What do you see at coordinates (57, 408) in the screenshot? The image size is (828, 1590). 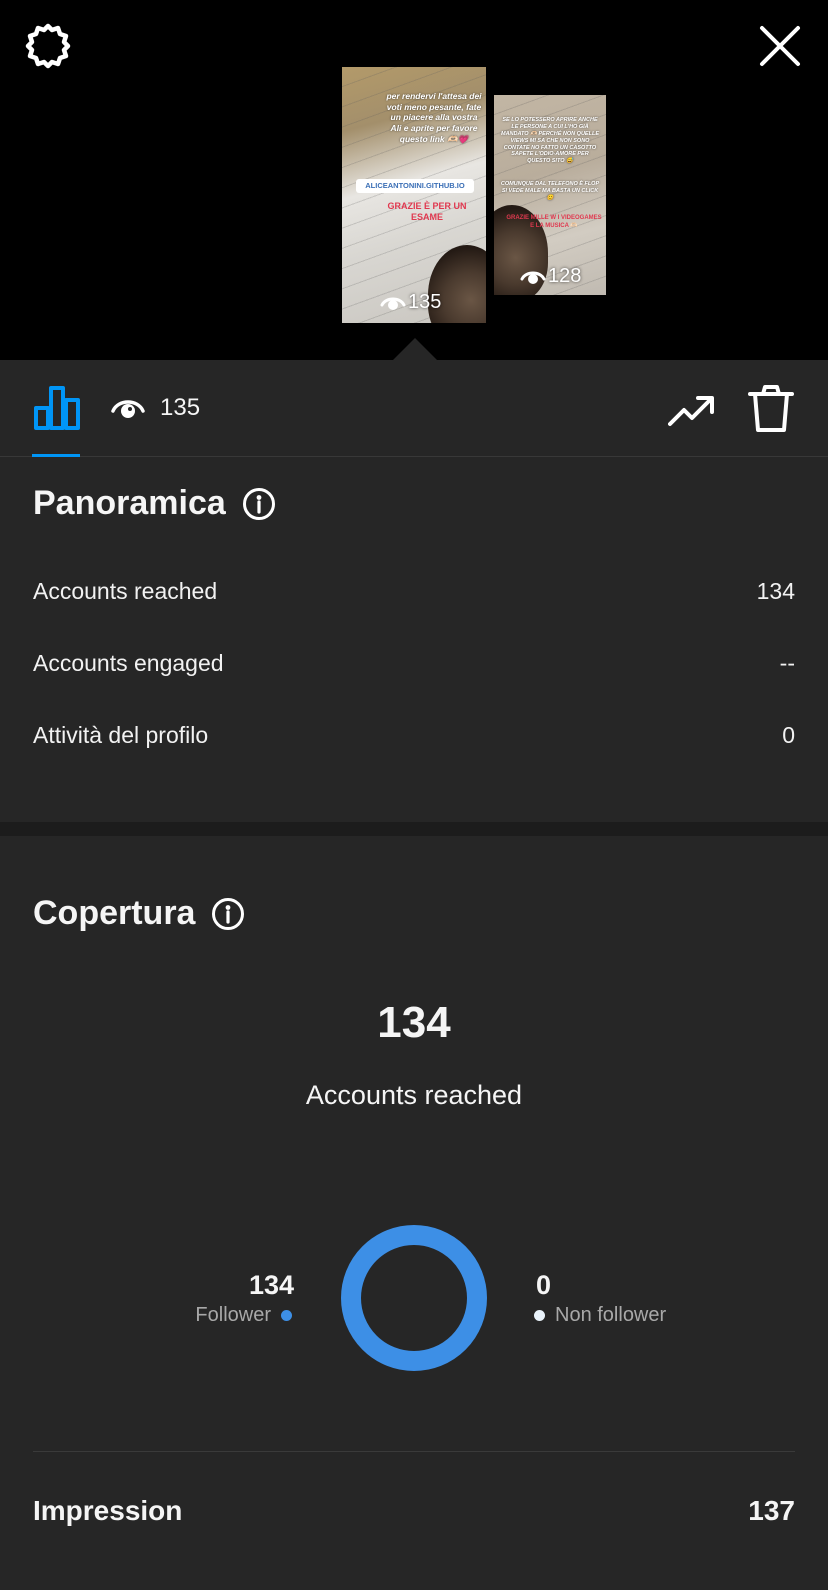 I see `bar-chart-icon` at bounding box center [57, 408].